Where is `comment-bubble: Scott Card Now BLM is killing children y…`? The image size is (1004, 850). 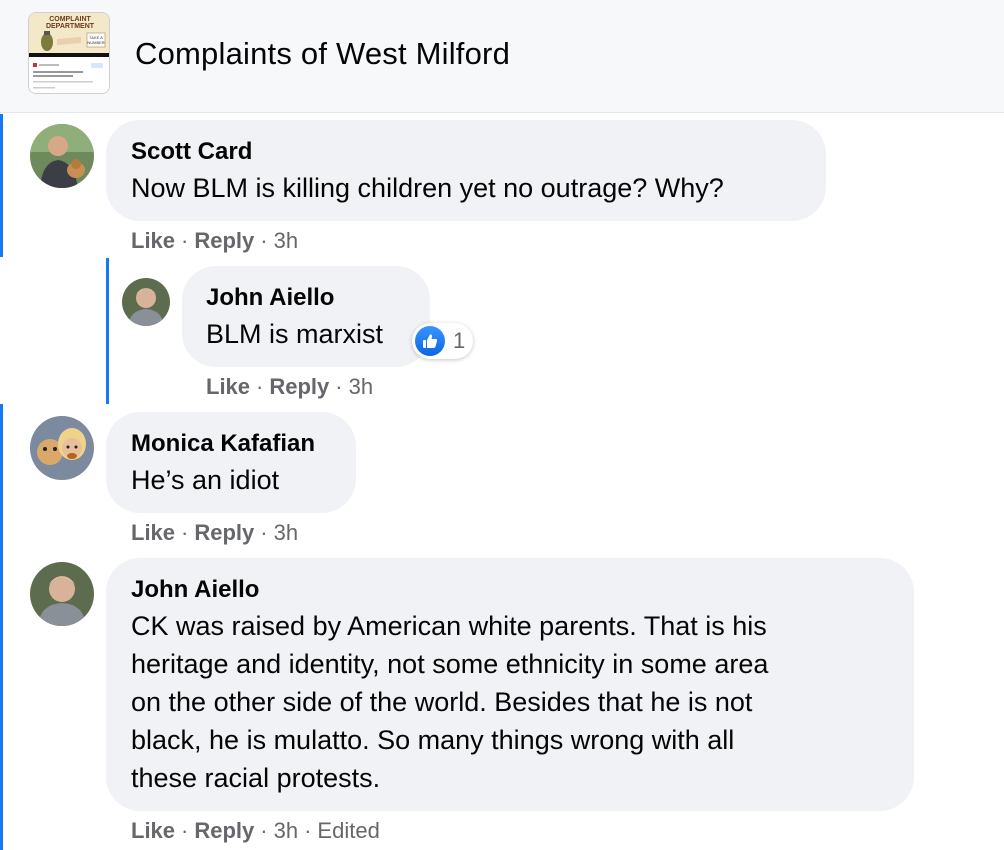
comment-bubble: Scott Card Now BLM is killing children y… is located at coordinates (466, 170).